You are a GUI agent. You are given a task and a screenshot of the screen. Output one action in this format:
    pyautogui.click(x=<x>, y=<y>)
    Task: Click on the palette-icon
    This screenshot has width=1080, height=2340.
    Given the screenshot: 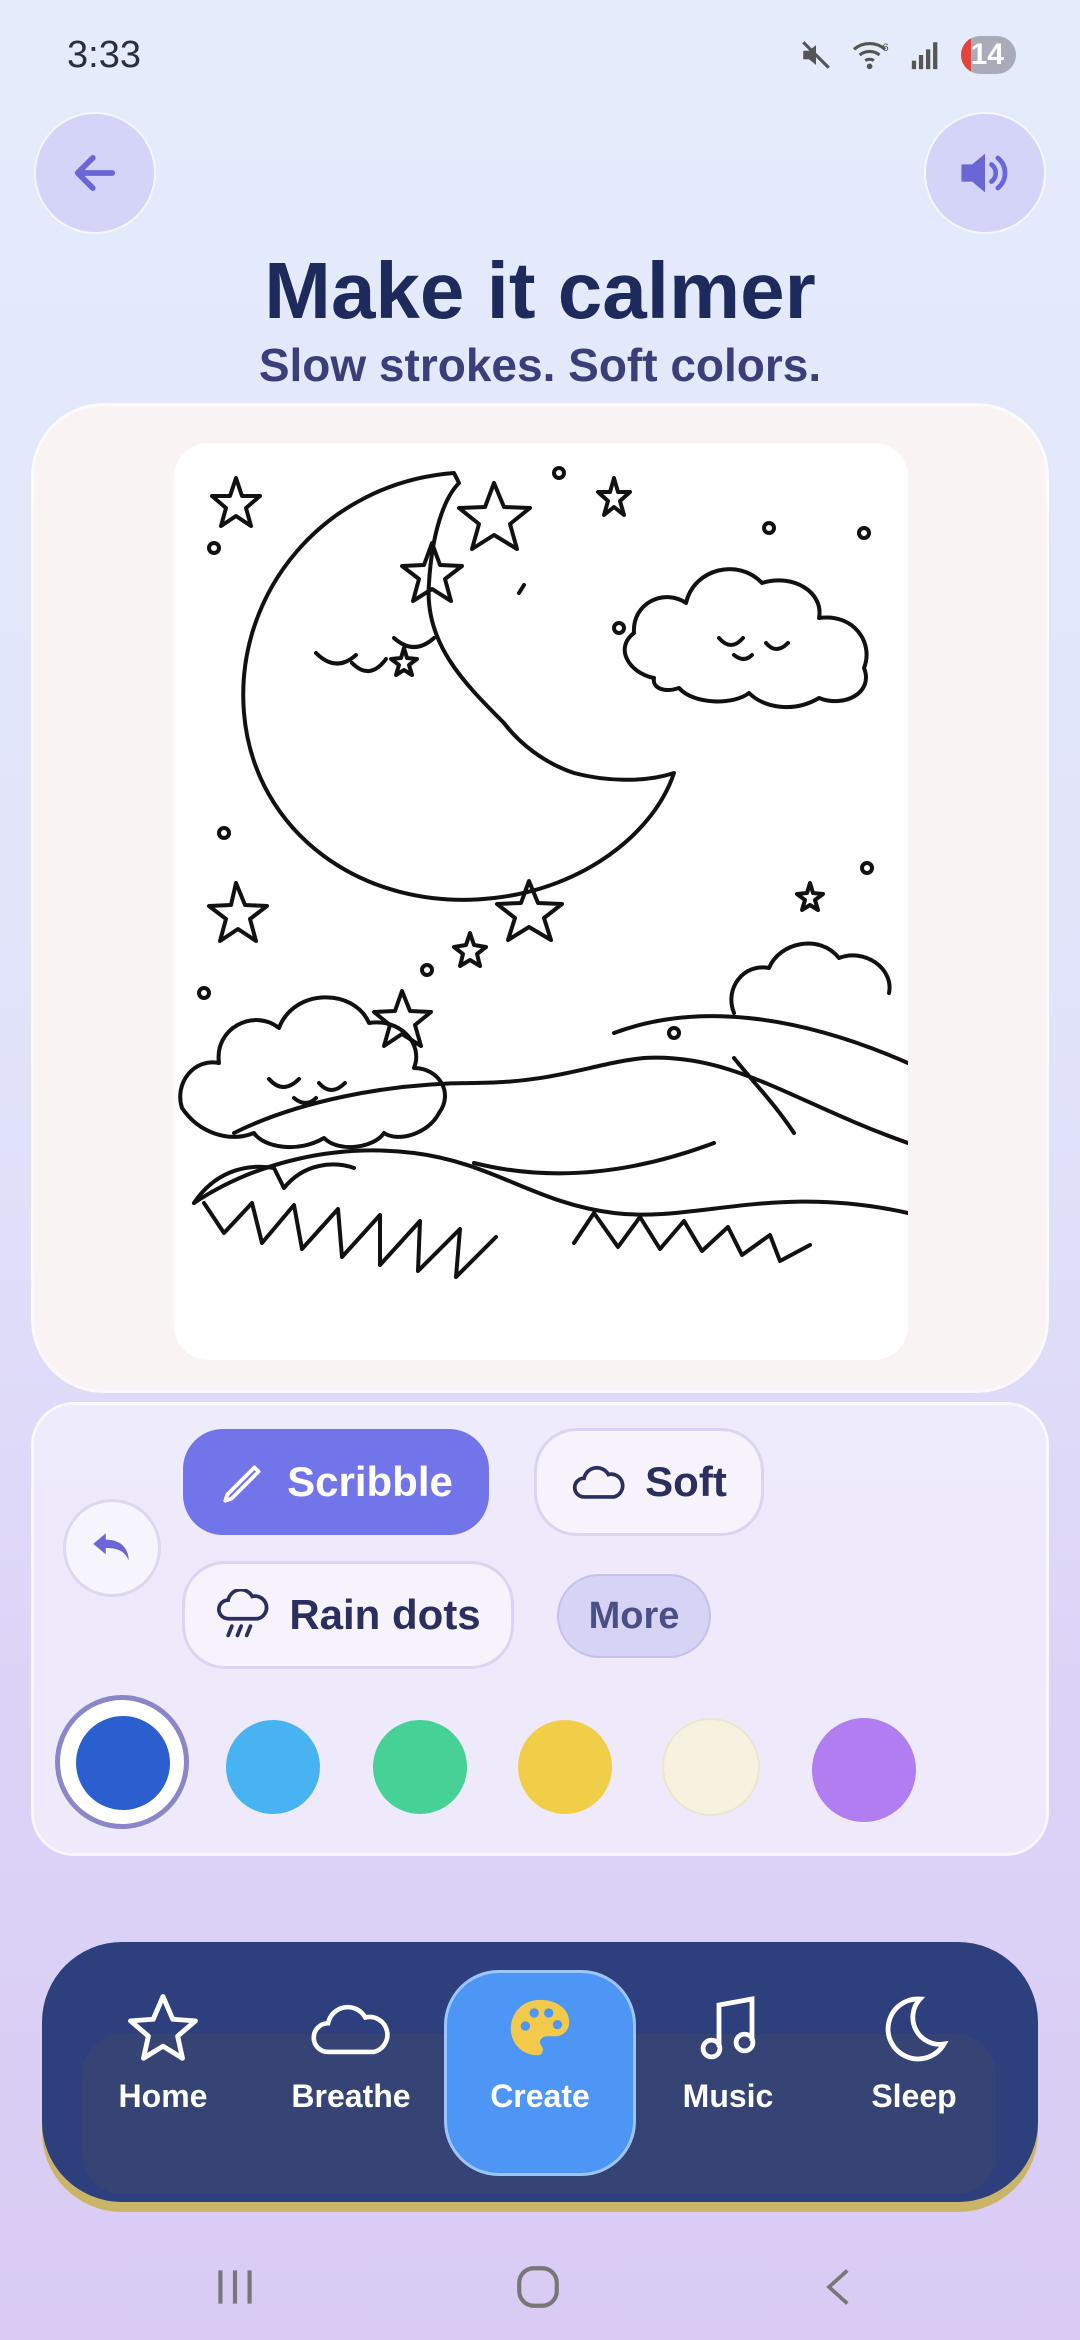 What is the action you would take?
    pyautogui.click(x=540, y=2027)
    